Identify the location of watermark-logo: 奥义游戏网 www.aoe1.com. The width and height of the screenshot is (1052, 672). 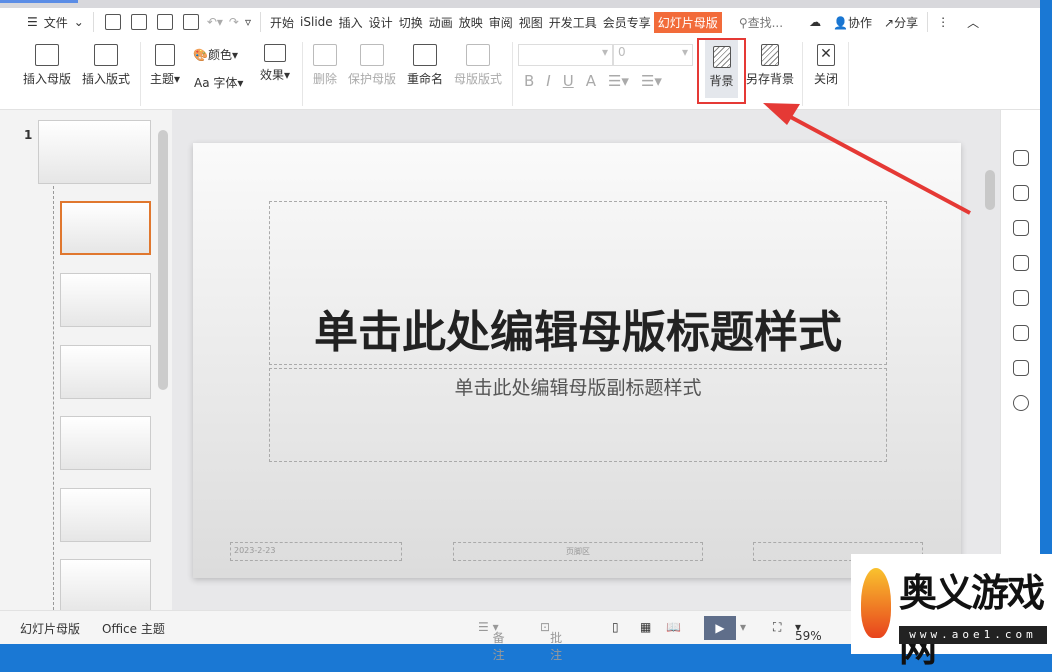
(951, 612).